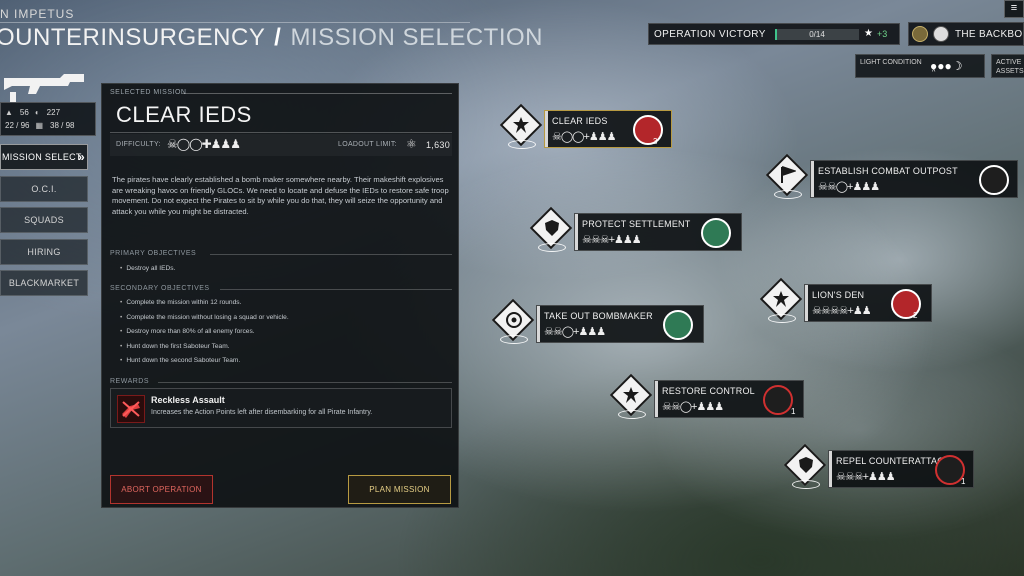 The image size is (1024, 576). I want to click on requirement-icons: ☠☠☠+, so click(852, 477).